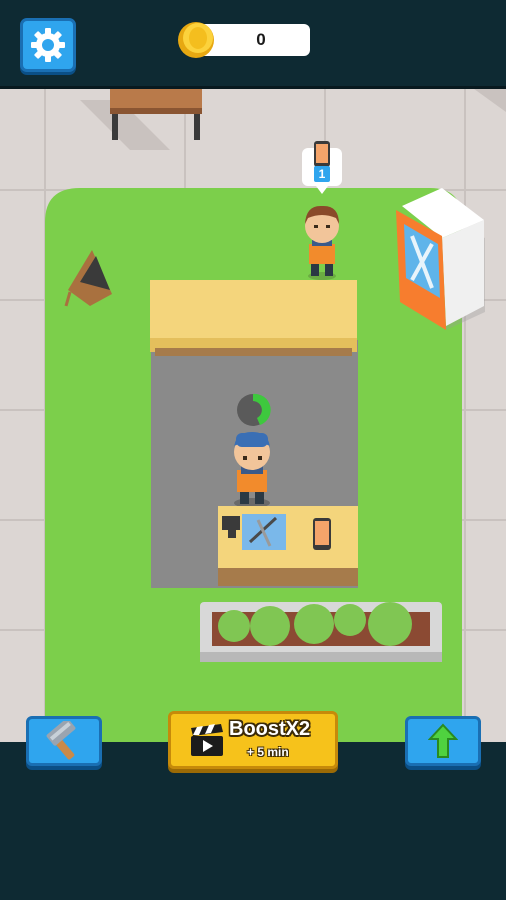 The height and width of the screenshot is (900, 506). I want to click on boost-subtitle: + 5 min, so click(268, 752).